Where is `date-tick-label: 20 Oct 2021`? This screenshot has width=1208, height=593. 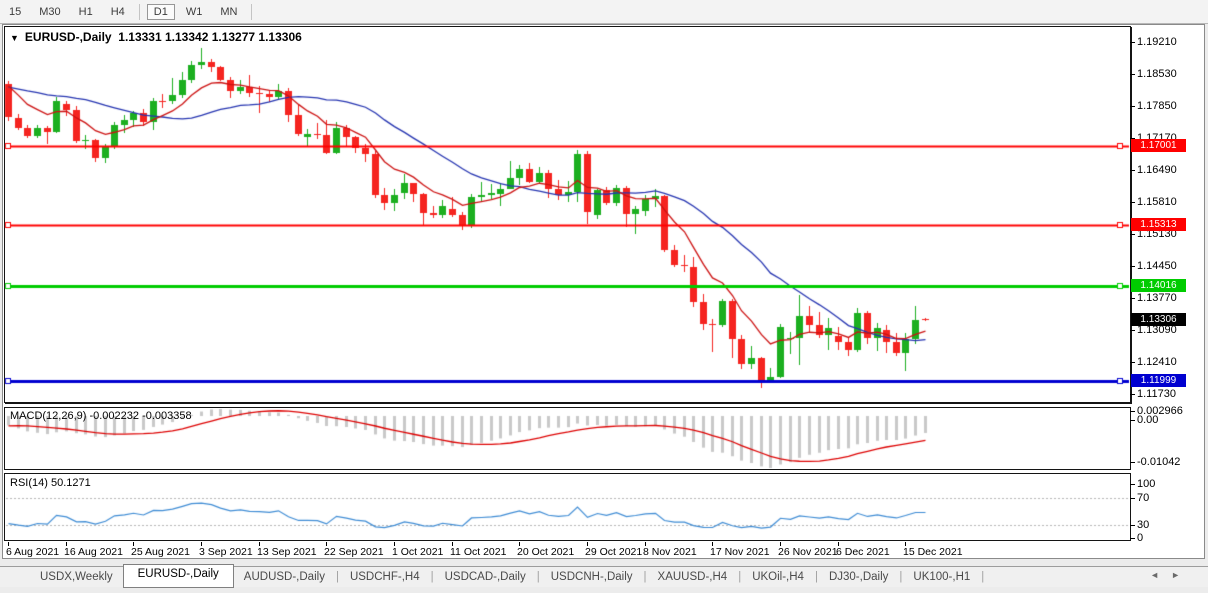 date-tick-label: 20 Oct 2021 is located at coordinates (546, 552).